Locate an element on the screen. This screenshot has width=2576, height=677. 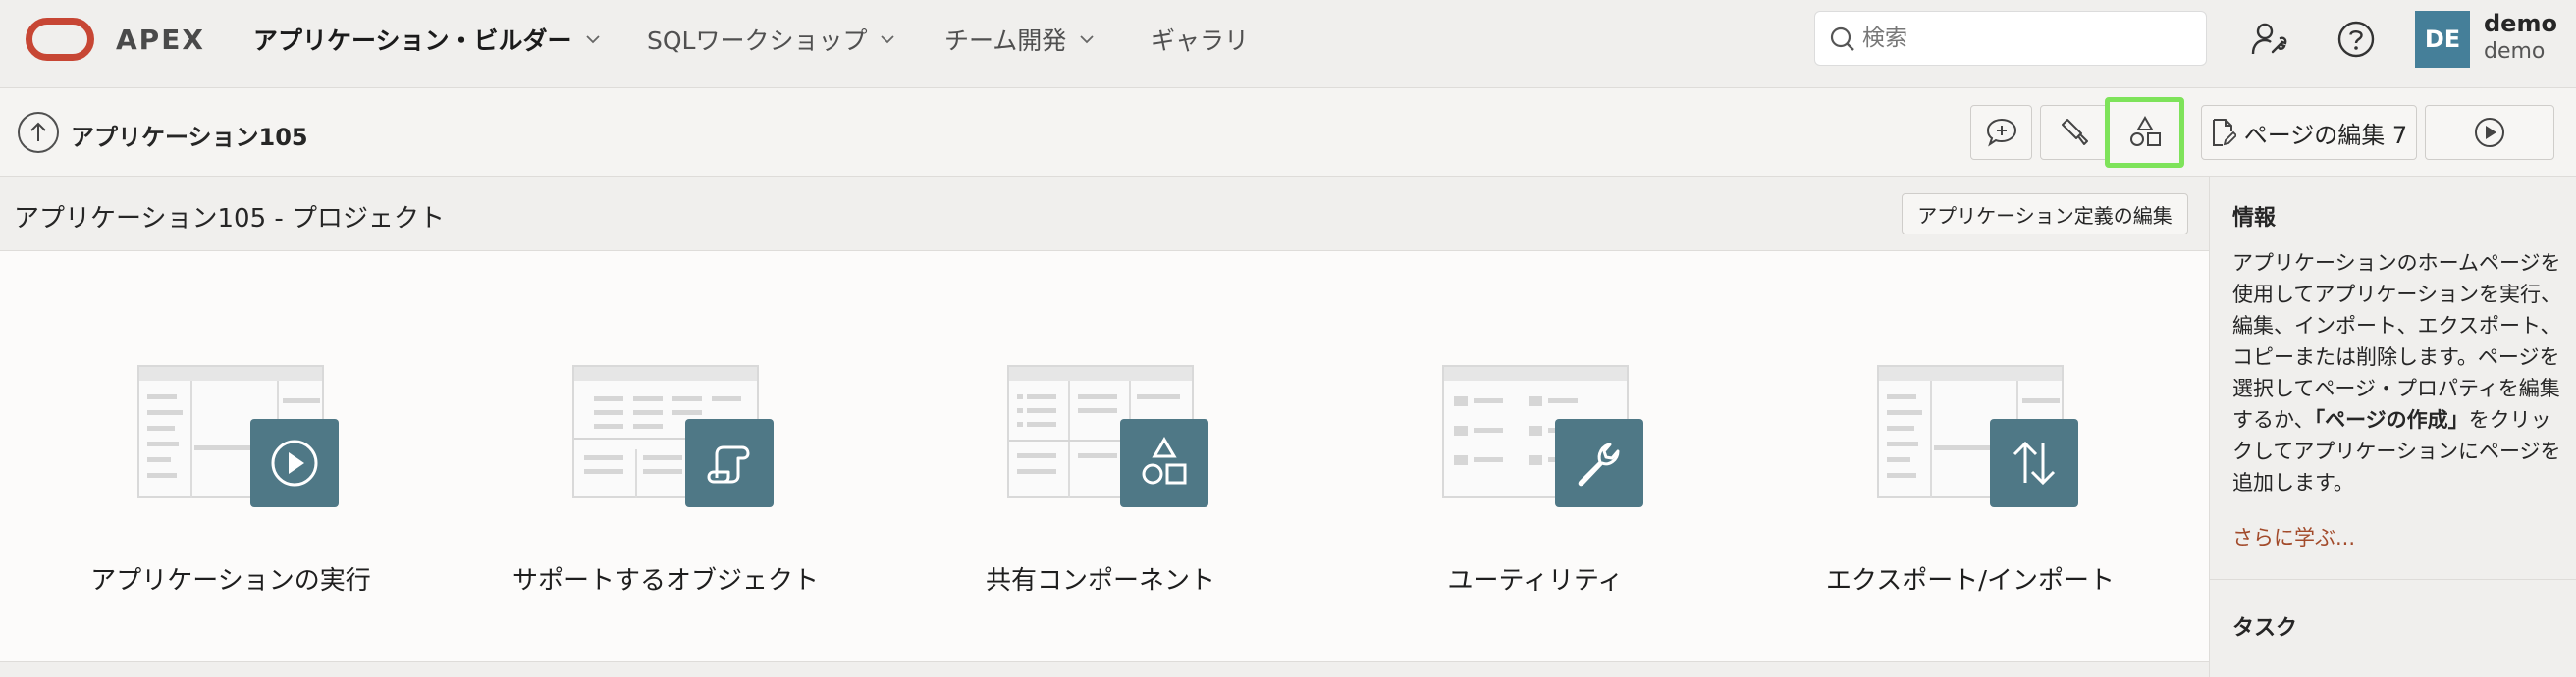
avatar: DE is located at coordinates (2442, 39).